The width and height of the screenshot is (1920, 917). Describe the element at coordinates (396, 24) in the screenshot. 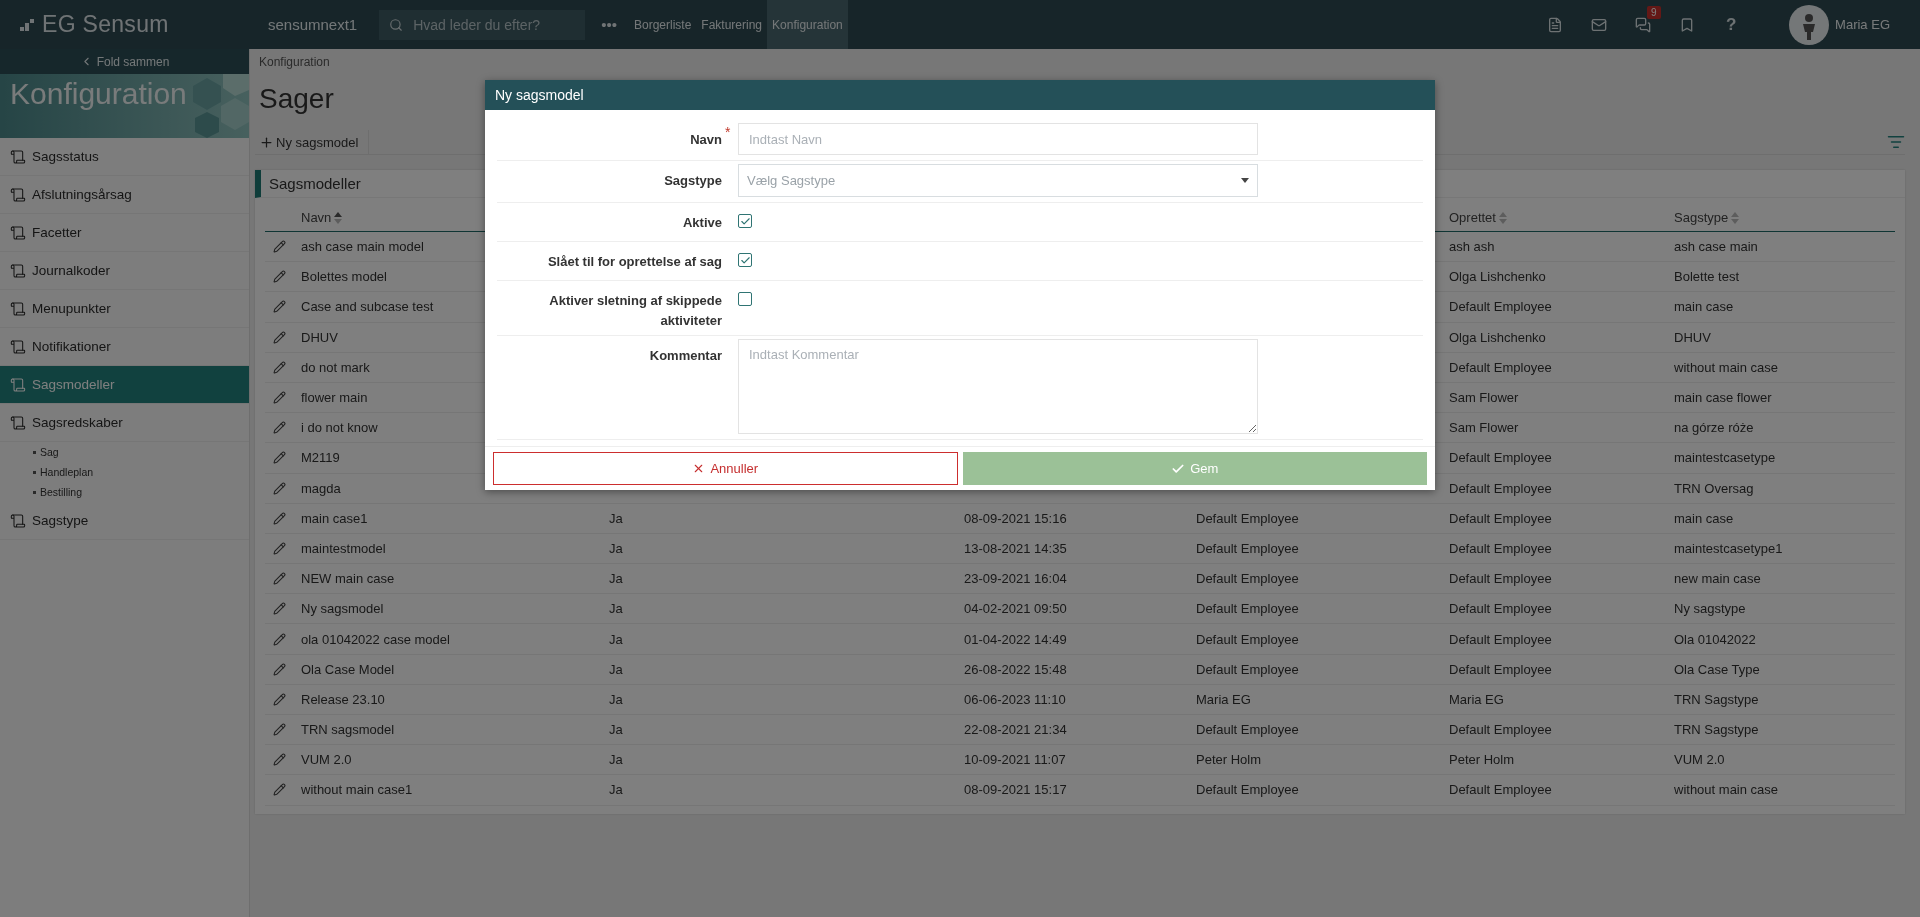

I see `search-icon` at that location.